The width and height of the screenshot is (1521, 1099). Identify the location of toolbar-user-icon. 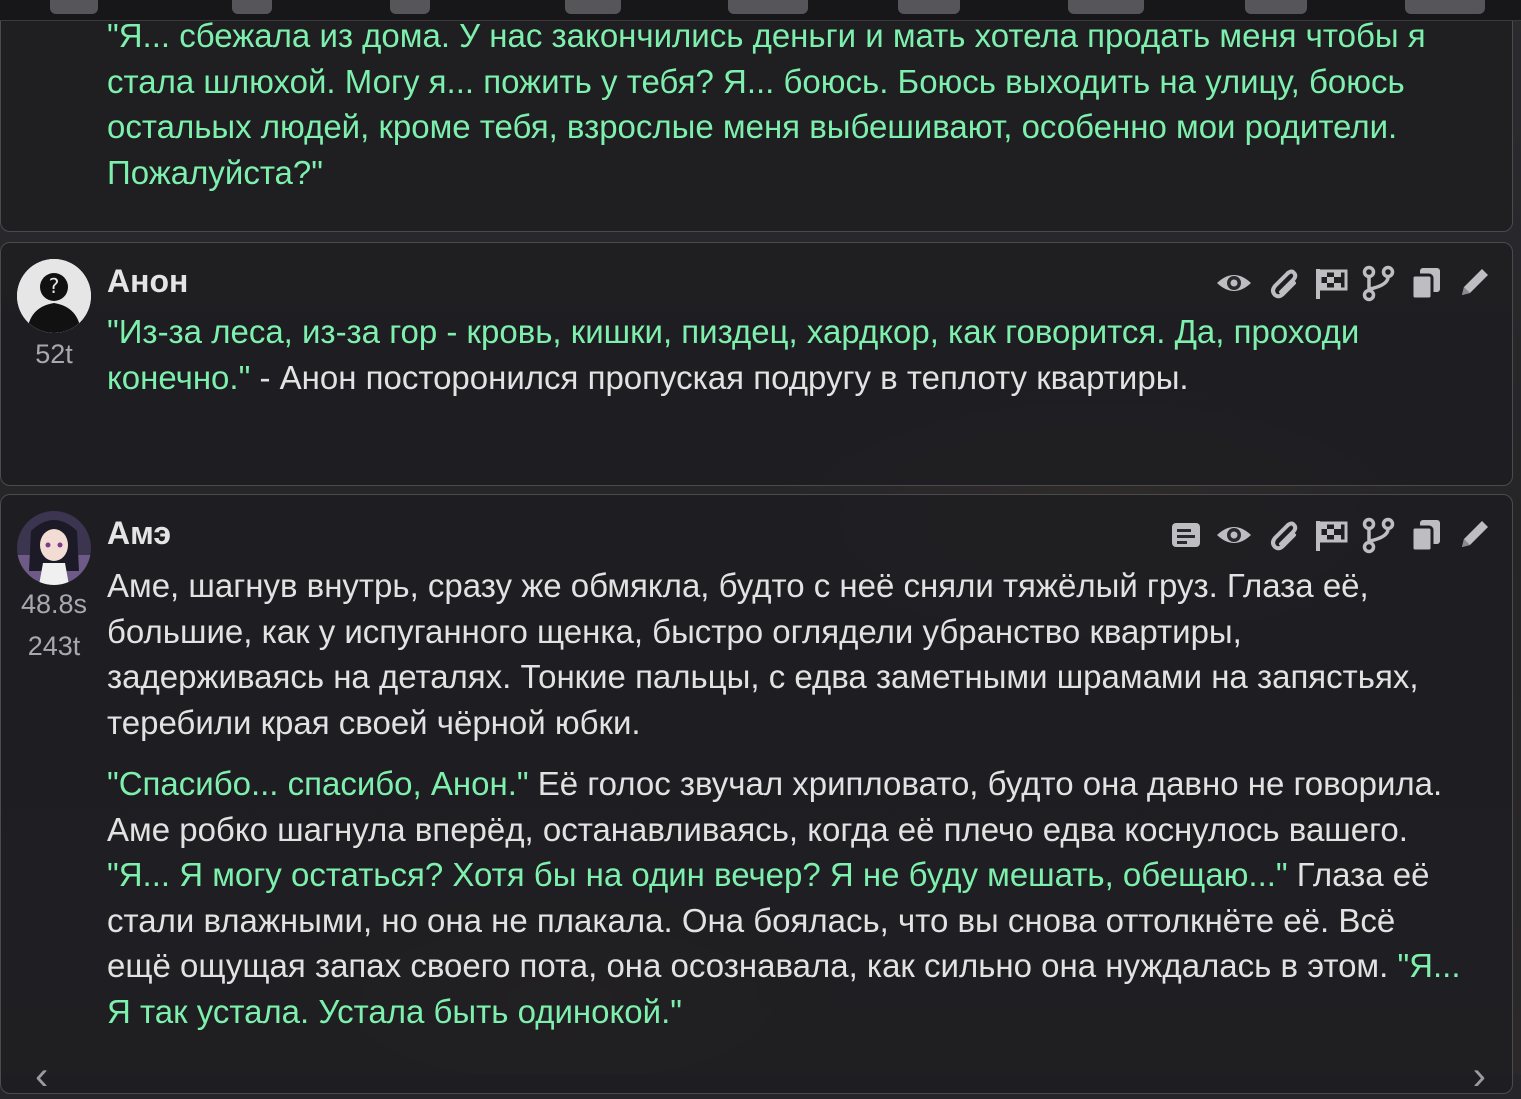
(1276, 7).